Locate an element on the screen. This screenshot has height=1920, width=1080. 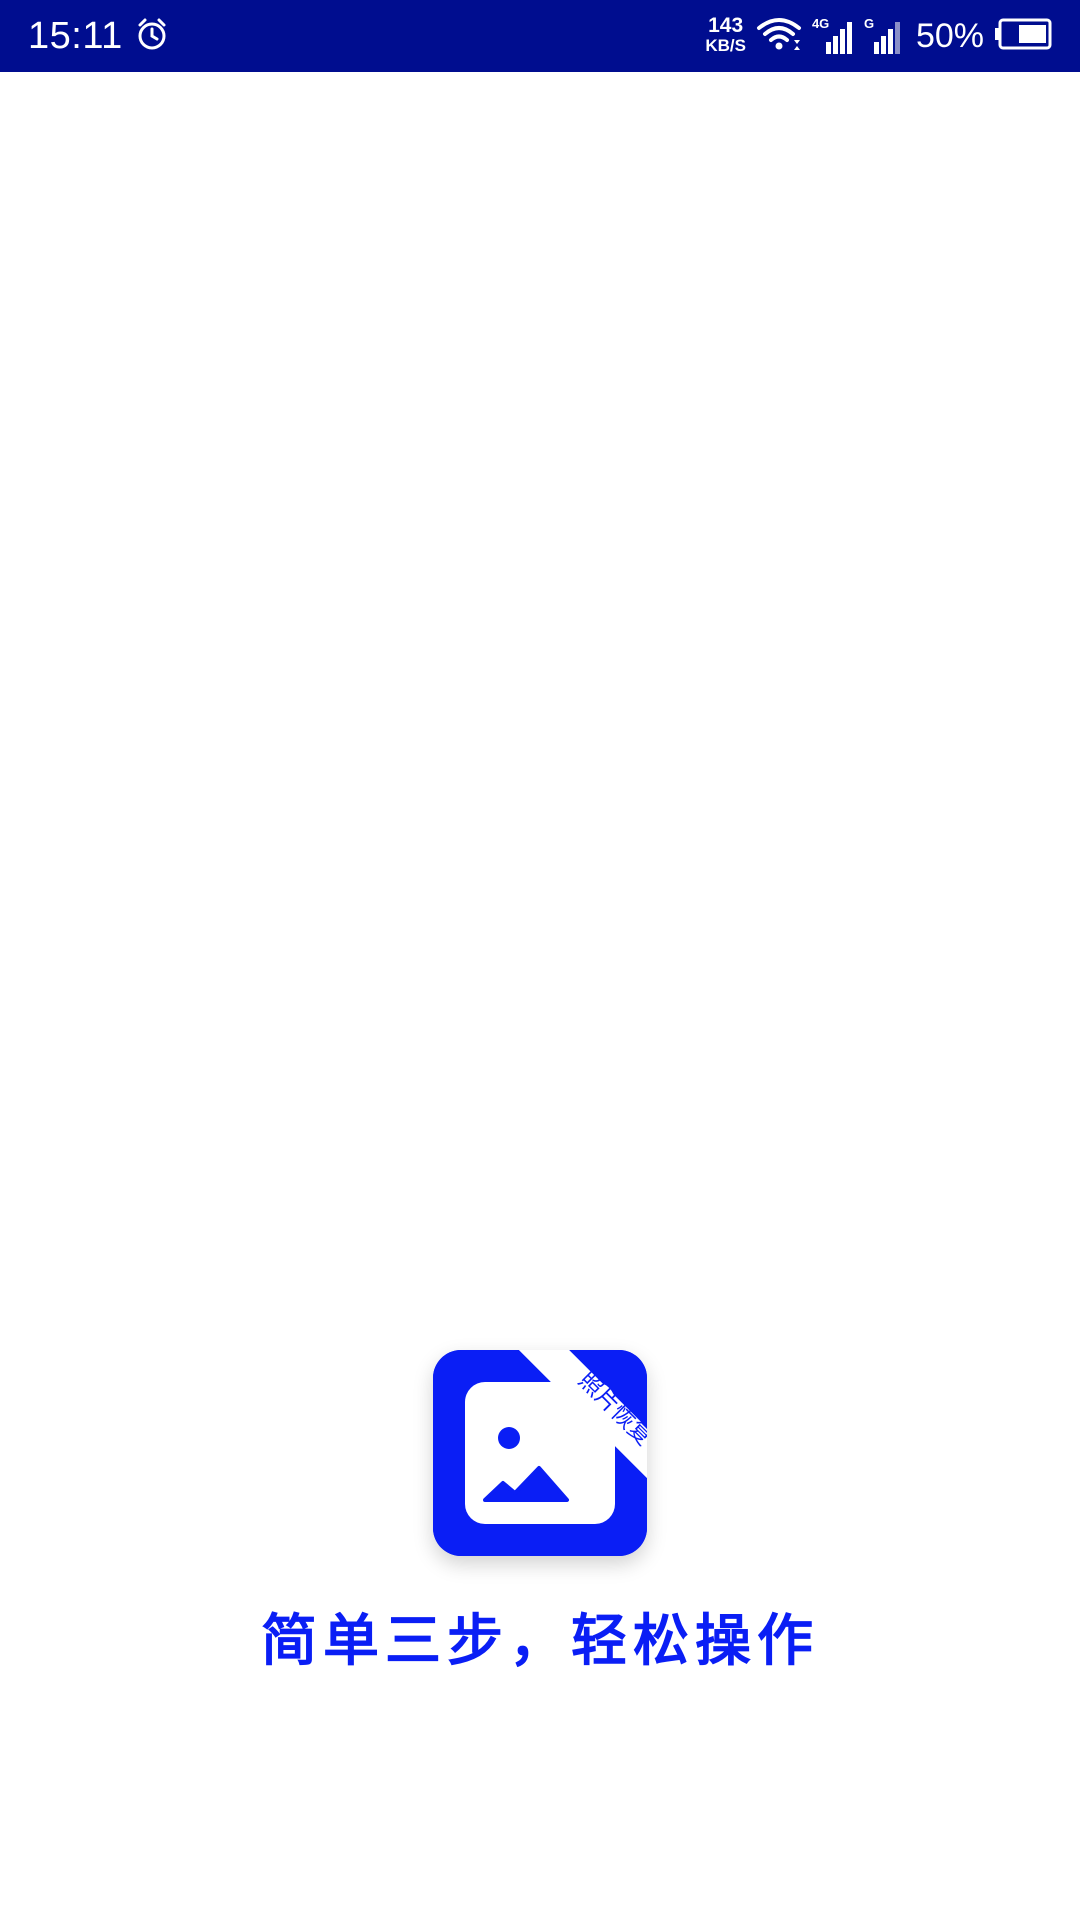
slogan: 简单三步，轻松操作 is located at coordinates (540, 1641).